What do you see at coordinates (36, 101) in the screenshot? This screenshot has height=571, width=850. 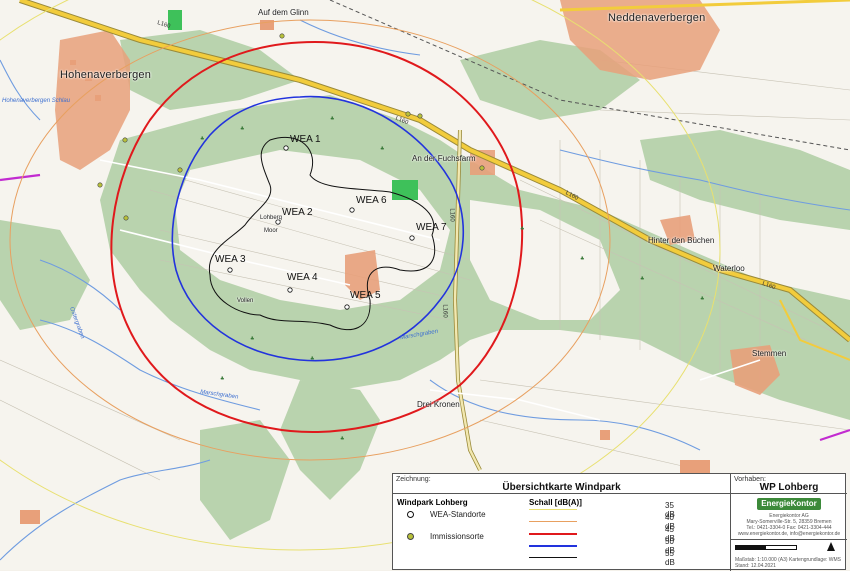 I see `water-label-1: Hohenaverbergen Schlau` at bounding box center [36, 101].